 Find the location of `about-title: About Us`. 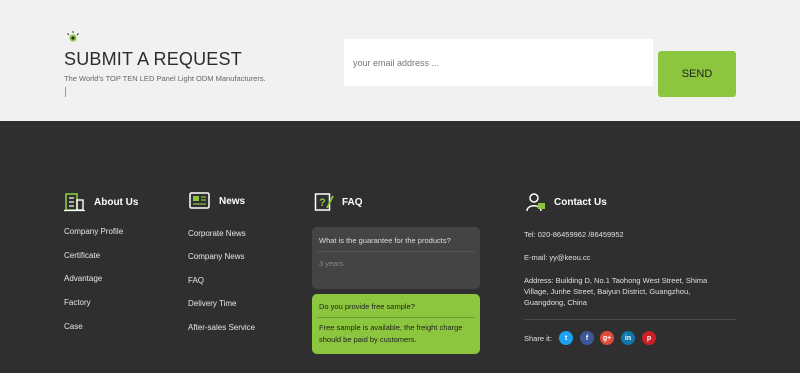

about-title: About Us is located at coordinates (116, 202).